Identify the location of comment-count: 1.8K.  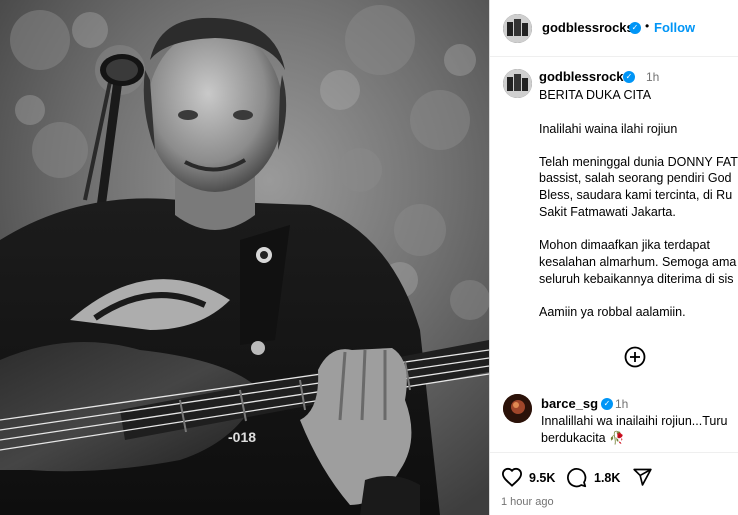
(607, 478).